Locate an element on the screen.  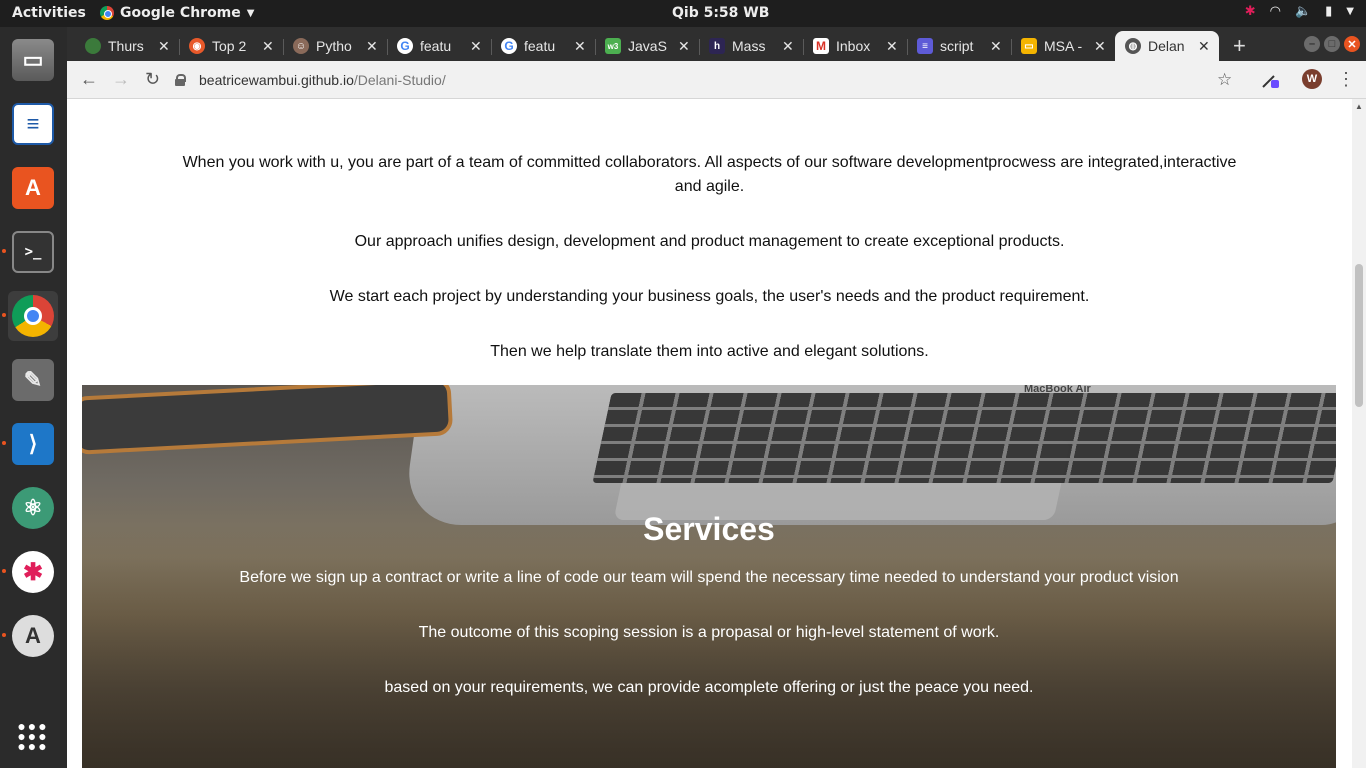
url-path: /Delani-Studio/ is located at coordinates (399, 80).